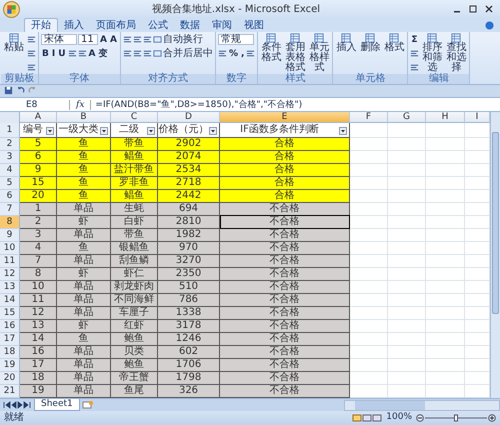 This screenshot has width=500, height=425. What do you see at coordinates (189, 117) in the screenshot?
I see `column-header: D` at bounding box center [189, 117].